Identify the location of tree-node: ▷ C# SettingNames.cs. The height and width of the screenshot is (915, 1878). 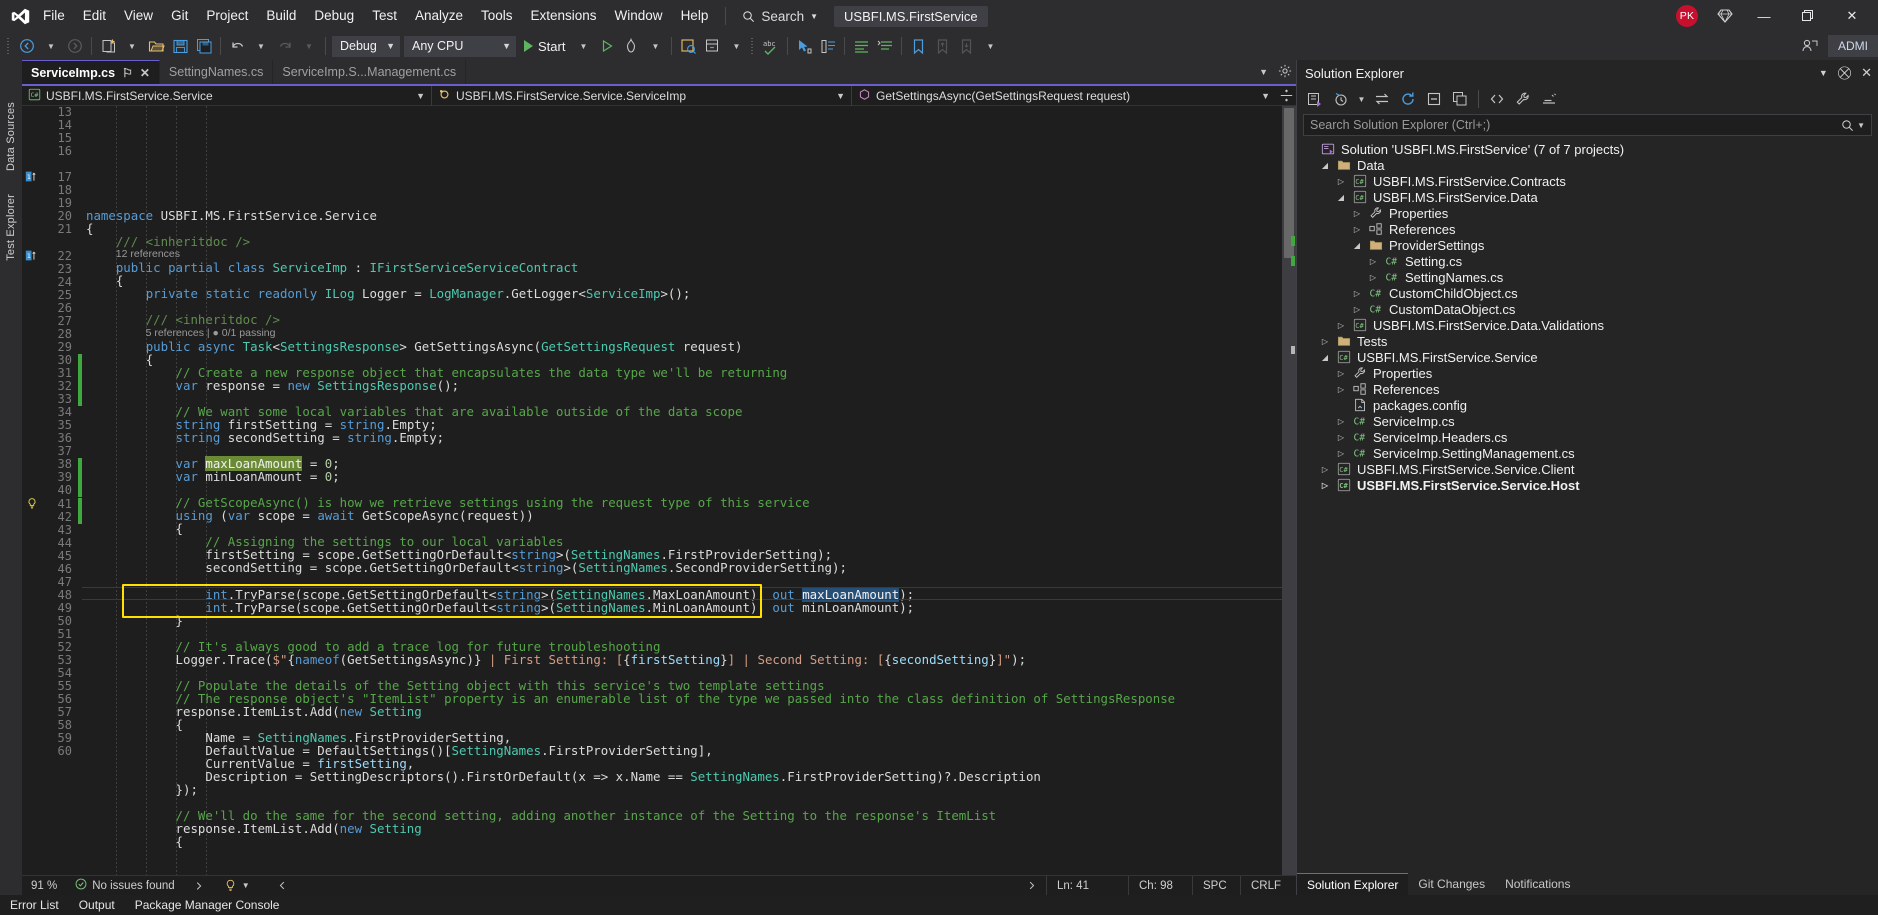
(1587, 277).